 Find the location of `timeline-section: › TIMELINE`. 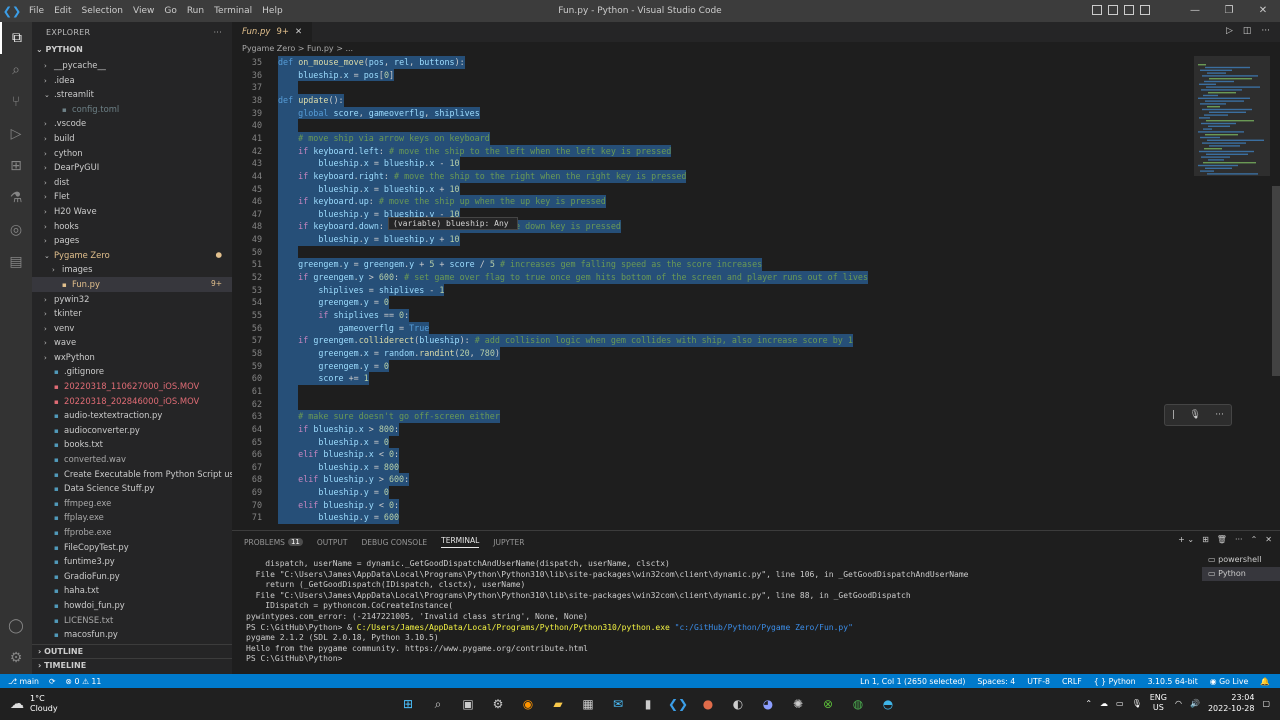

timeline-section: › TIMELINE is located at coordinates (132, 665).